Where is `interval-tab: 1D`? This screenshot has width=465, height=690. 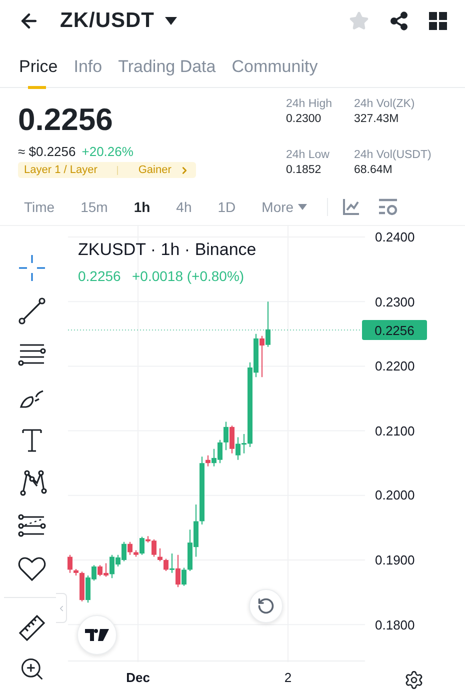
interval-tab: 1D is located at coordinates (227, 207).